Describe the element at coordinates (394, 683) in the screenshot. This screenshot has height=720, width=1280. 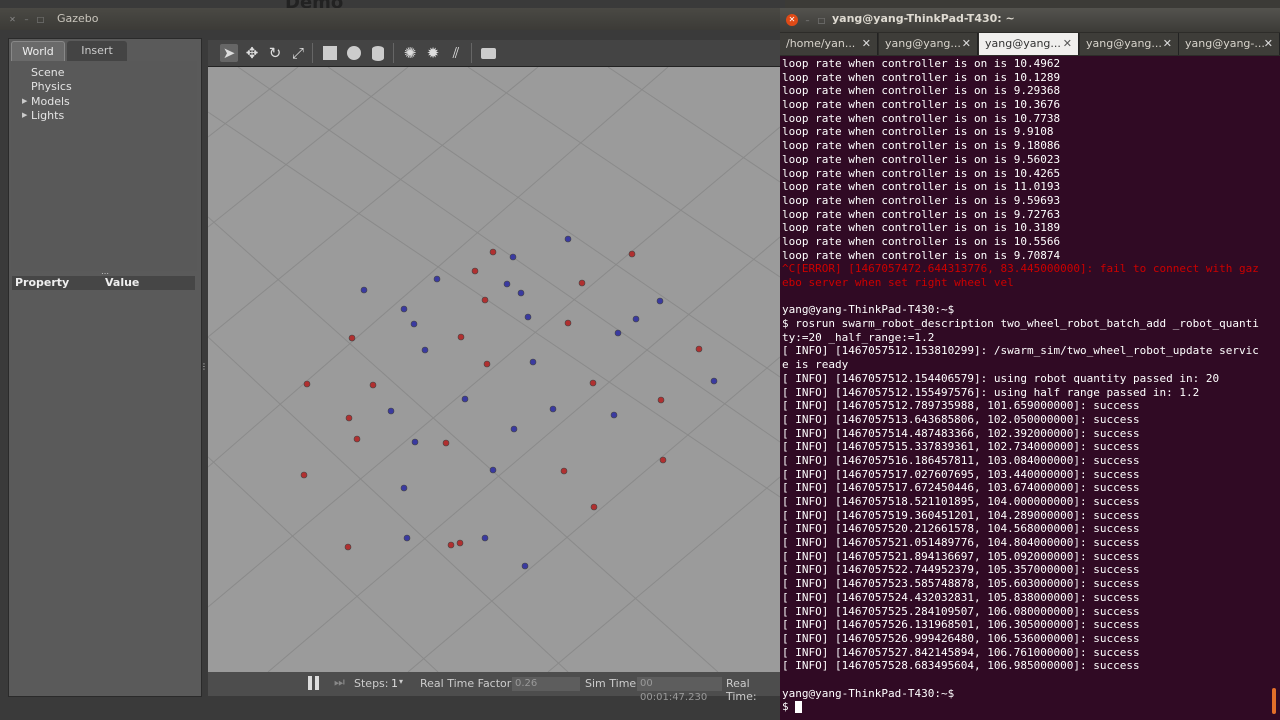
I see `steps-value: 1` at that location.